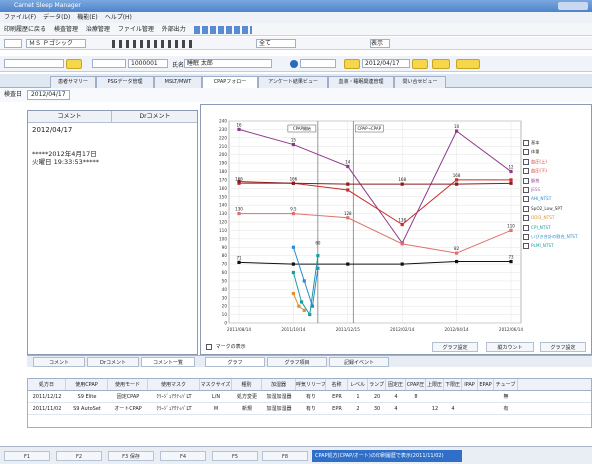 The image size is (592, 464). Describe the element at coordinates (56, 43) in the screenshot. I see `font-select: ＭＳ Ｐゴシック` at that location.